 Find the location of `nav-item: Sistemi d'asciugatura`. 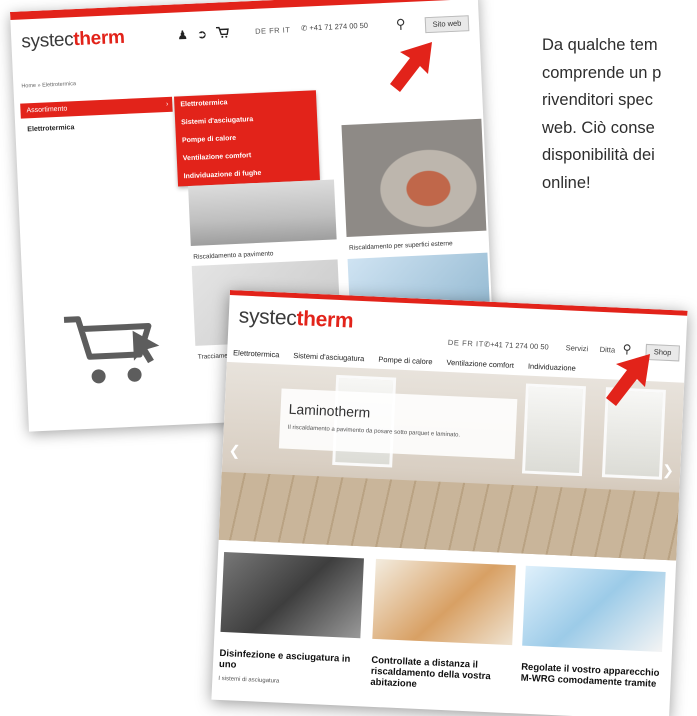

nav-item: Sistemi d'asciugatura is located at coordinates (328, 357).